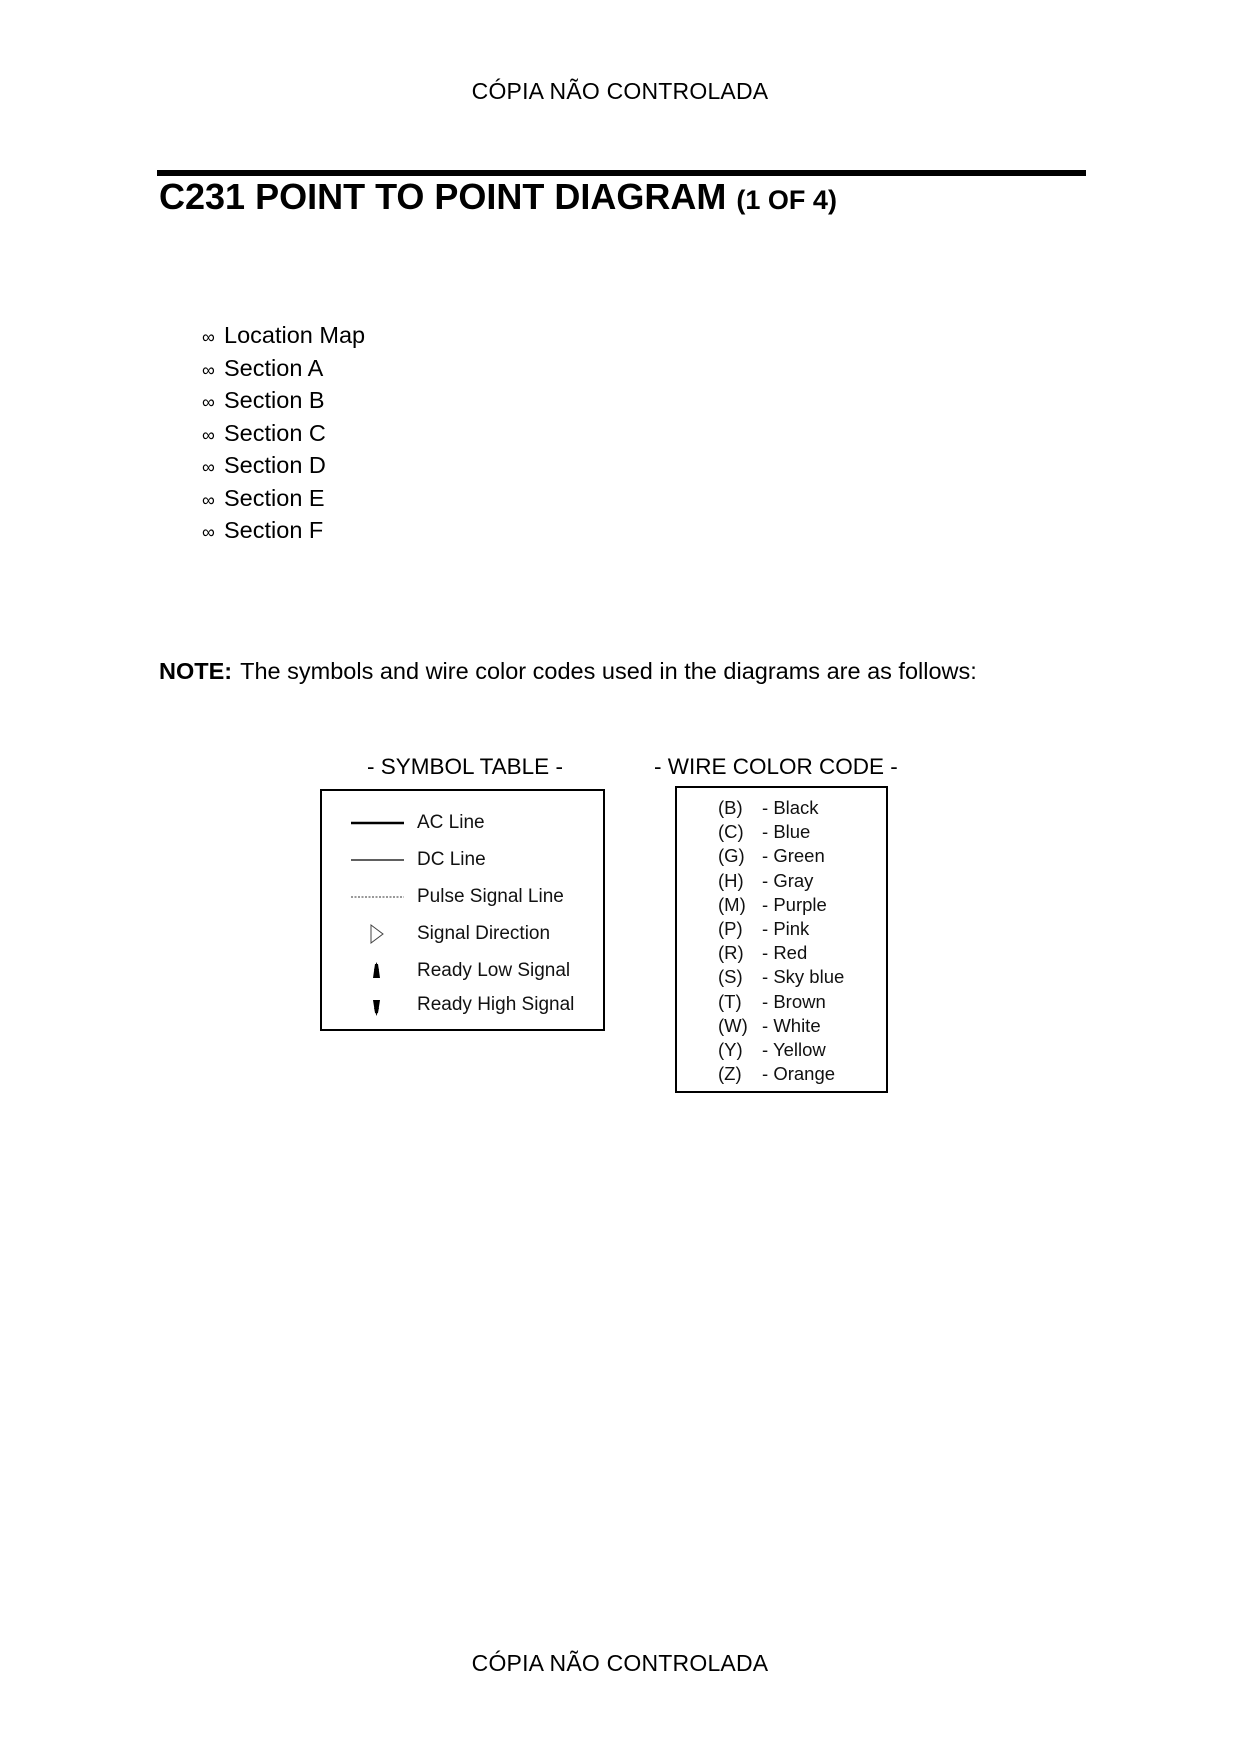 The height and width of the screenshot is (1754, 1240). What do you see at coordinates (274, 530) in the screenshot?
I see `section-item-label: Section F` at bounding box center [274, 530].